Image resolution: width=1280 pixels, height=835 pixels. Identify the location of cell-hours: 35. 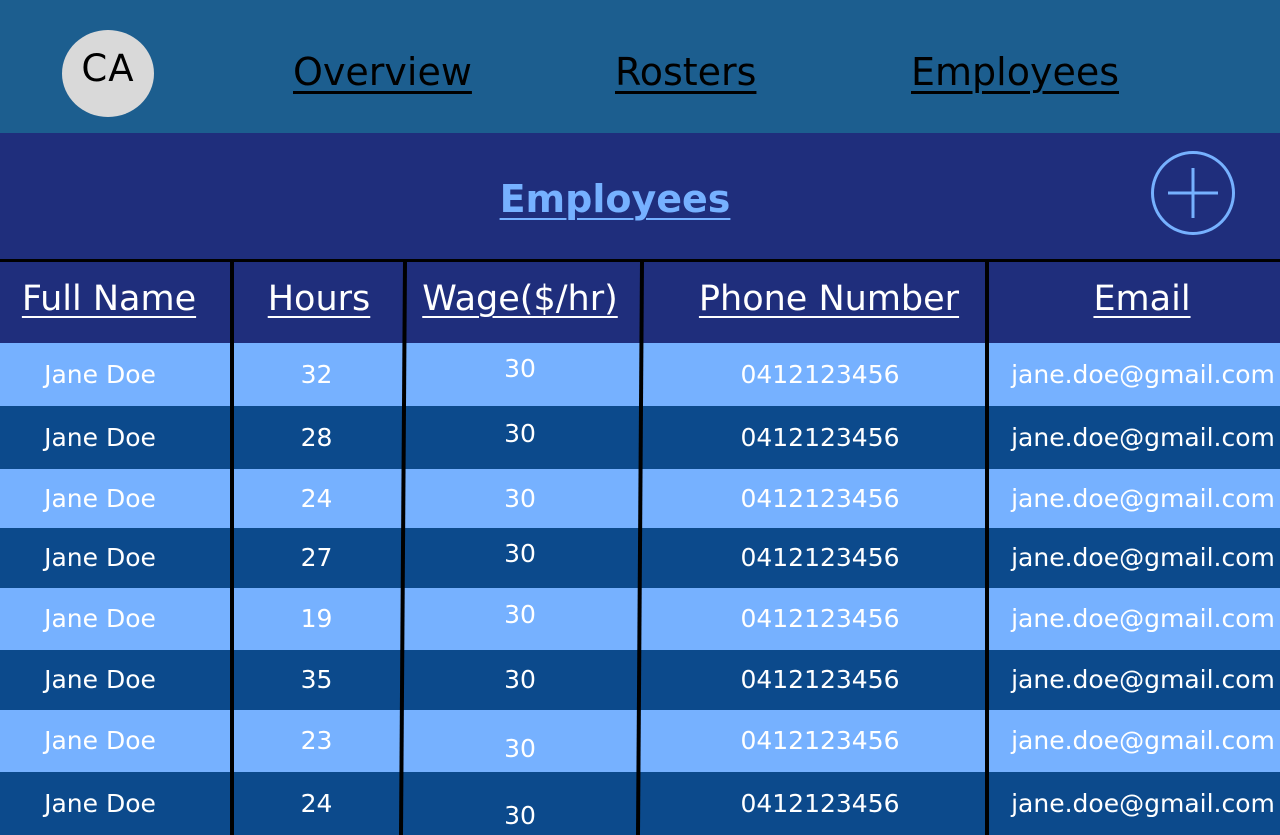
(316, 679).